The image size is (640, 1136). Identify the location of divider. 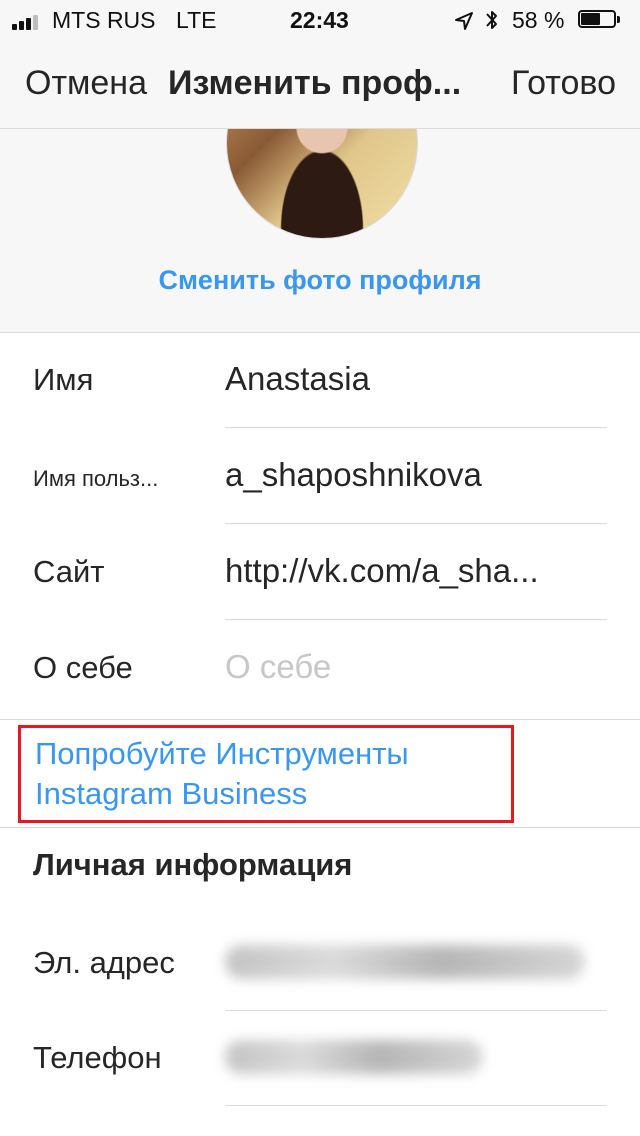
(416, 1105).